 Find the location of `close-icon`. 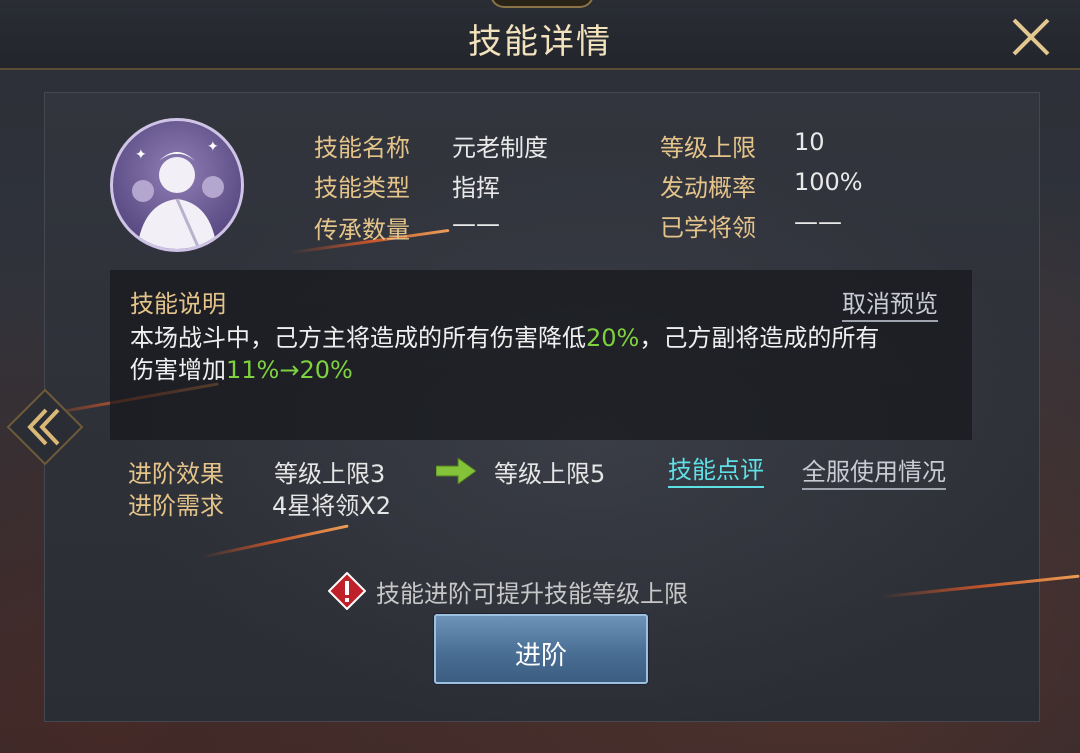

close-icon is located at coordinates (1031, 37).